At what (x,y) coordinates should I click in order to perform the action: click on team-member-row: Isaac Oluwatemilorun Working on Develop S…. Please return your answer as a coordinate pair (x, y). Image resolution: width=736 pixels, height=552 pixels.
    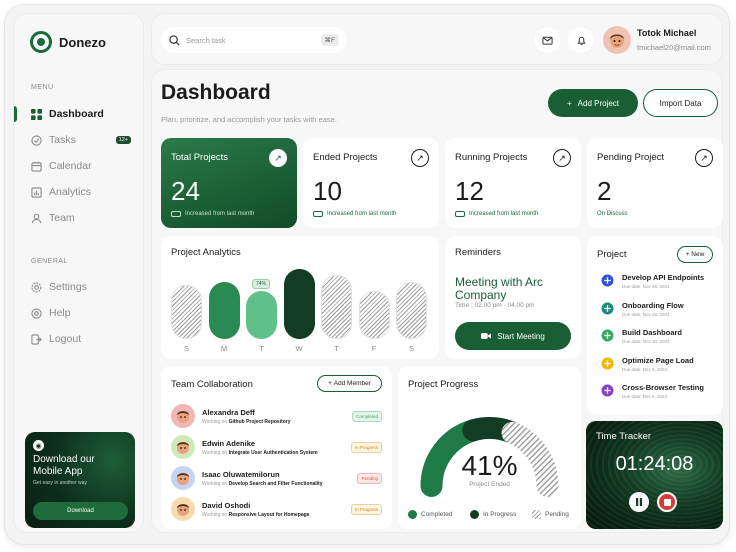
    Looking at the image, I should click on (276, 478).